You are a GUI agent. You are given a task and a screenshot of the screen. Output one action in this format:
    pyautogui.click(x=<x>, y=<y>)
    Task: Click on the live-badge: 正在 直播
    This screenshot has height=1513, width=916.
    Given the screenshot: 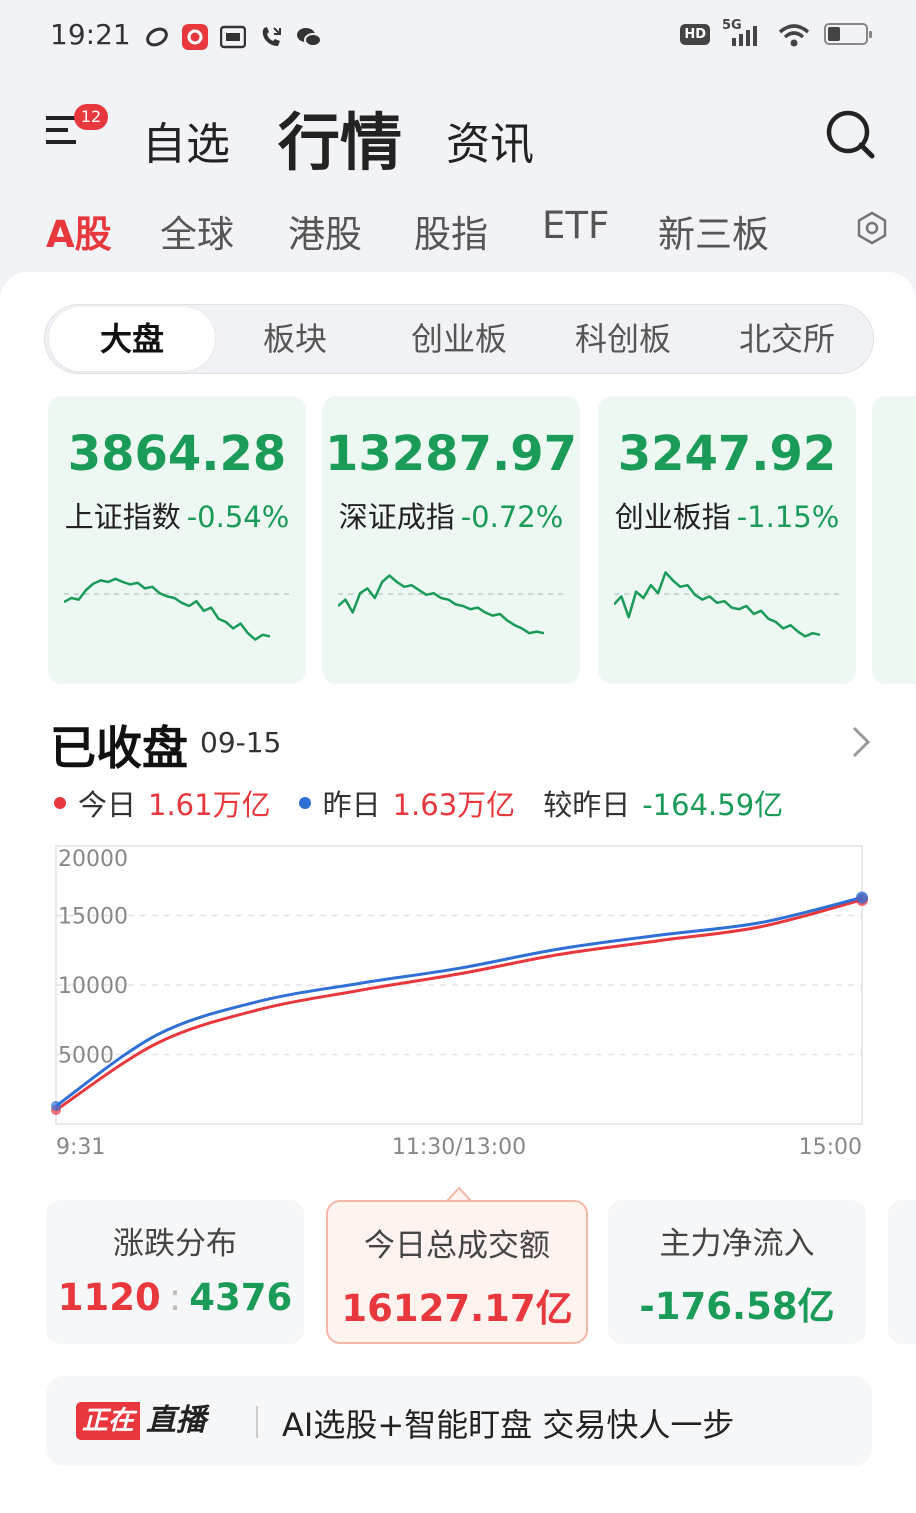 What is the action you would take?
    pyautogui.click(x=141, y=1421)
    